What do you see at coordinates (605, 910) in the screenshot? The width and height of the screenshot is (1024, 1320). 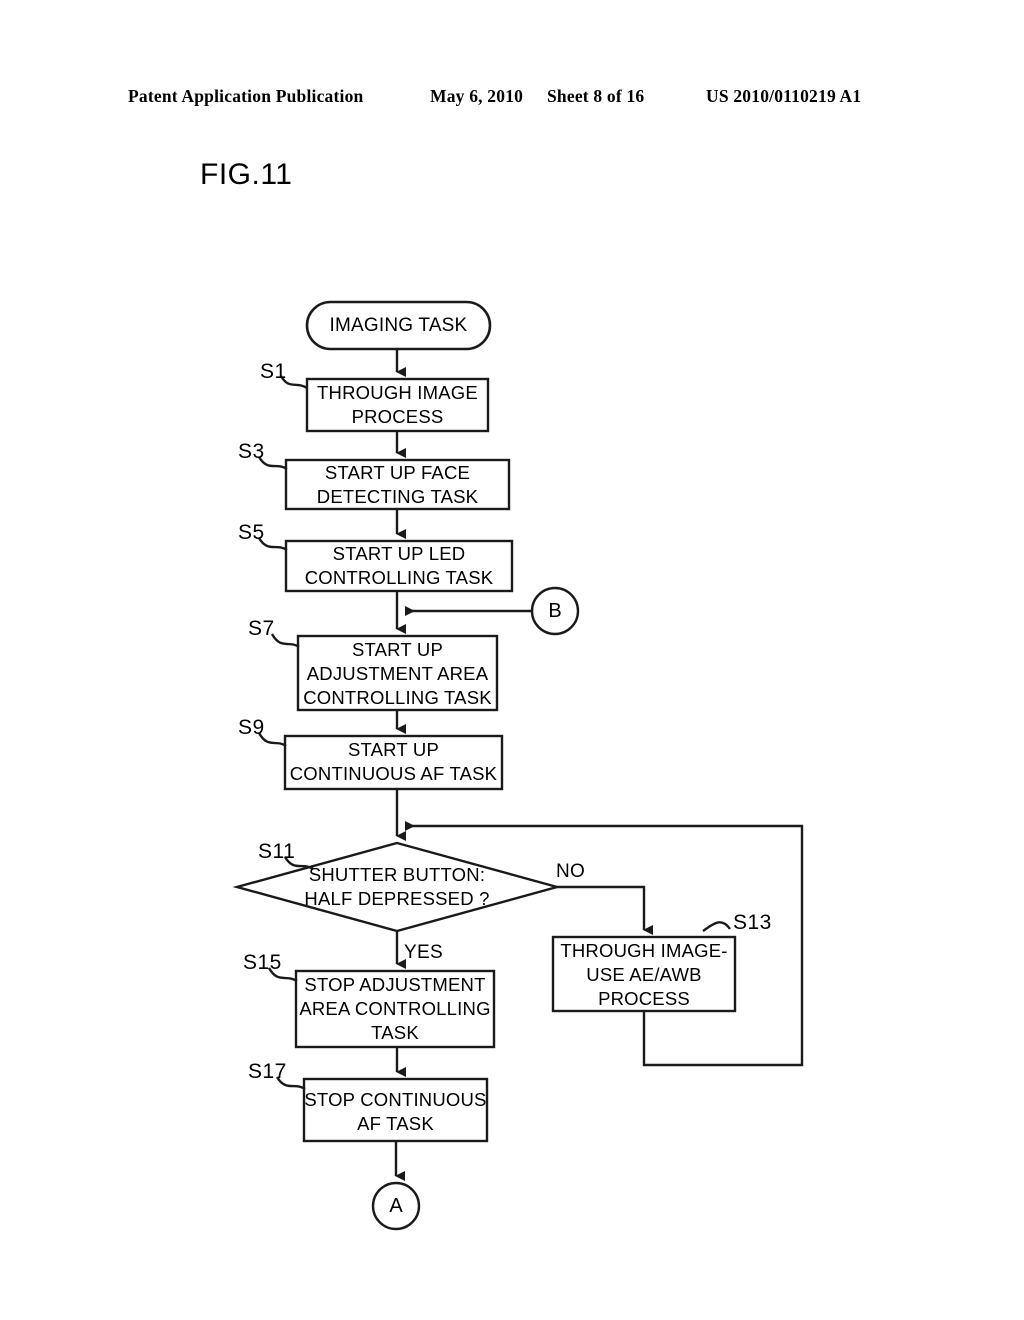 I see `edge-s11-no-to-s13` at bounding box center [605, 910].